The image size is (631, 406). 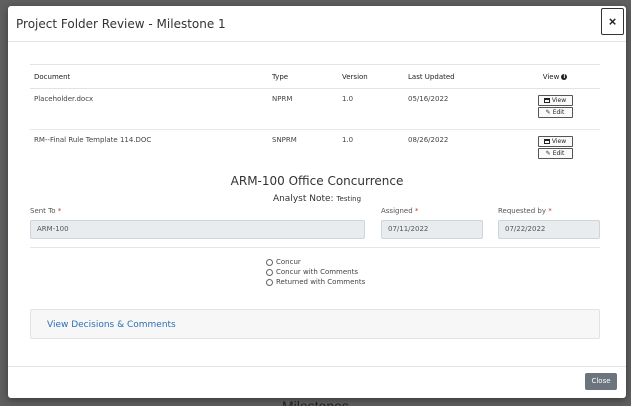 I want to click on info-icon: i, so click(x=564, y=76).